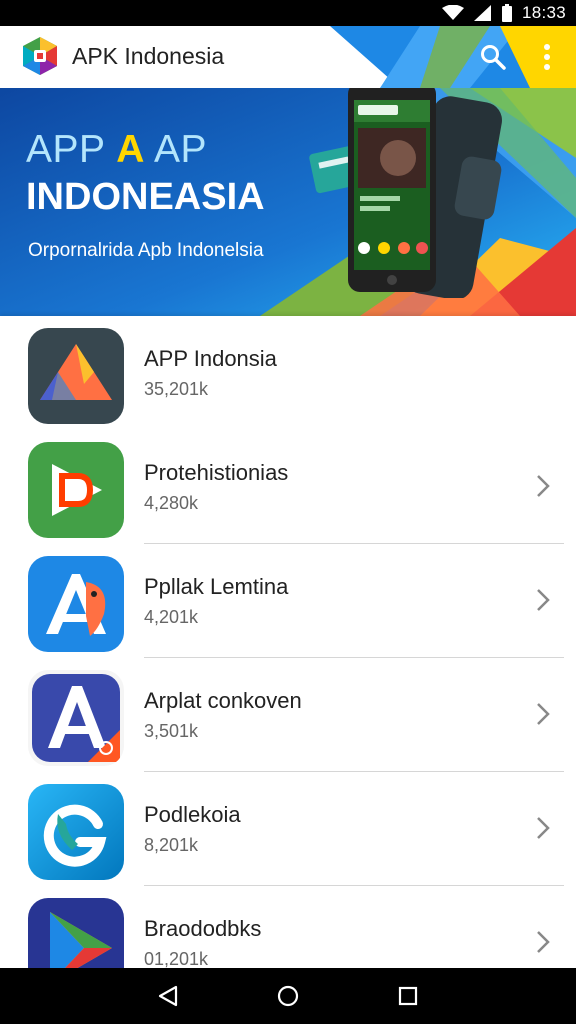 This screenshot has height=1024, width=576. Describe the element at coordinates (171, 617) in the screenshot. I see `app-size: 4,201k` at that location.